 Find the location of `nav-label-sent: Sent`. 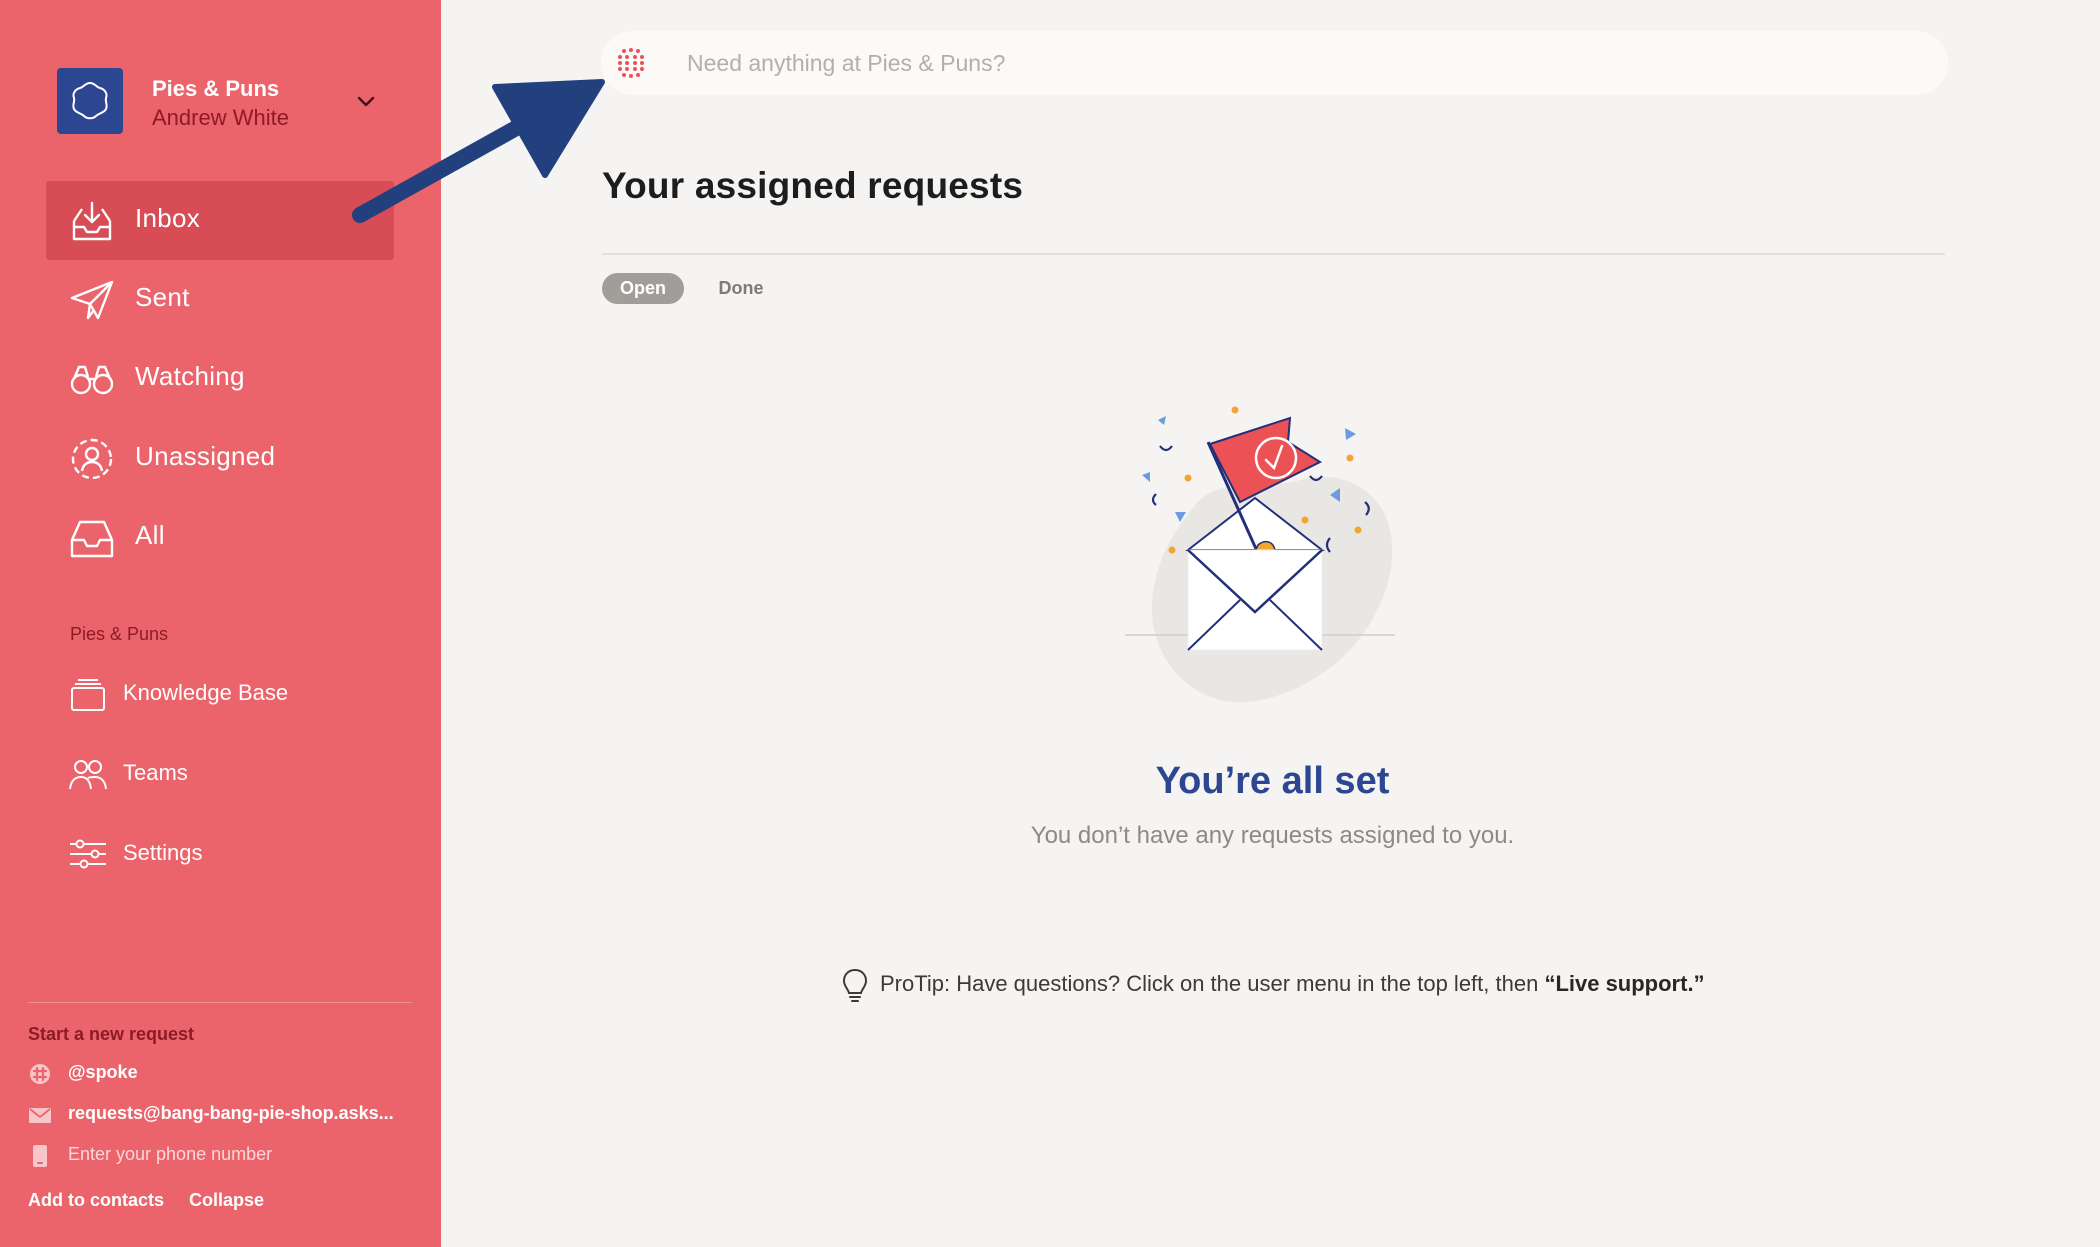

nav-label-sent: Sent is located at coordinates (162, 297).